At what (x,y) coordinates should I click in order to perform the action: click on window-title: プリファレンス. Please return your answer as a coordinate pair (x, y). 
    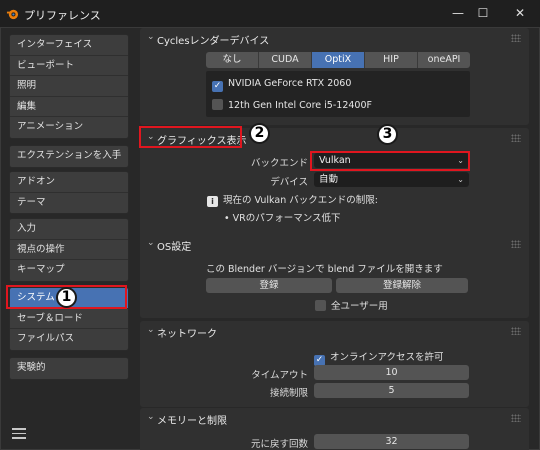
    Looking at the image, I should click on (62, 15).